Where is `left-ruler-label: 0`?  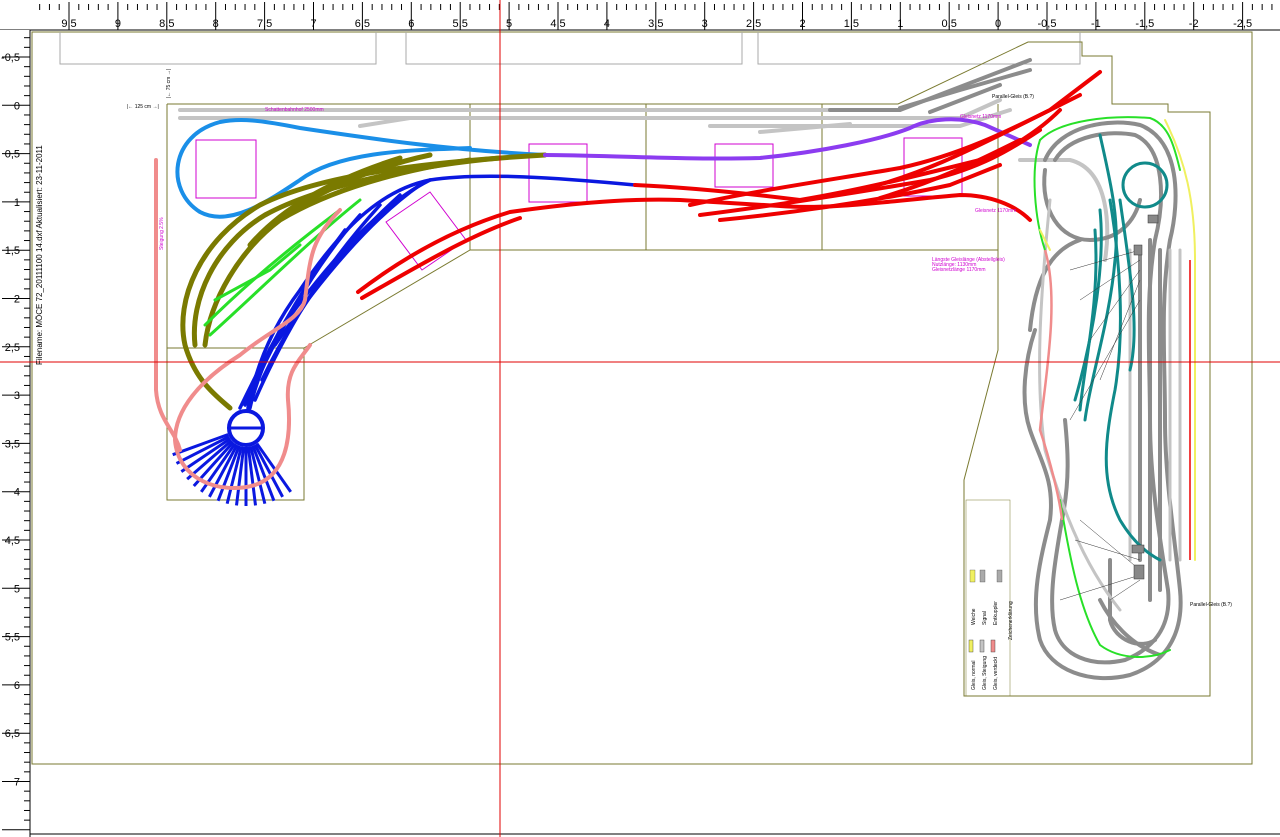
left-ruler-label: 0 is located at coordinates (17, 106).